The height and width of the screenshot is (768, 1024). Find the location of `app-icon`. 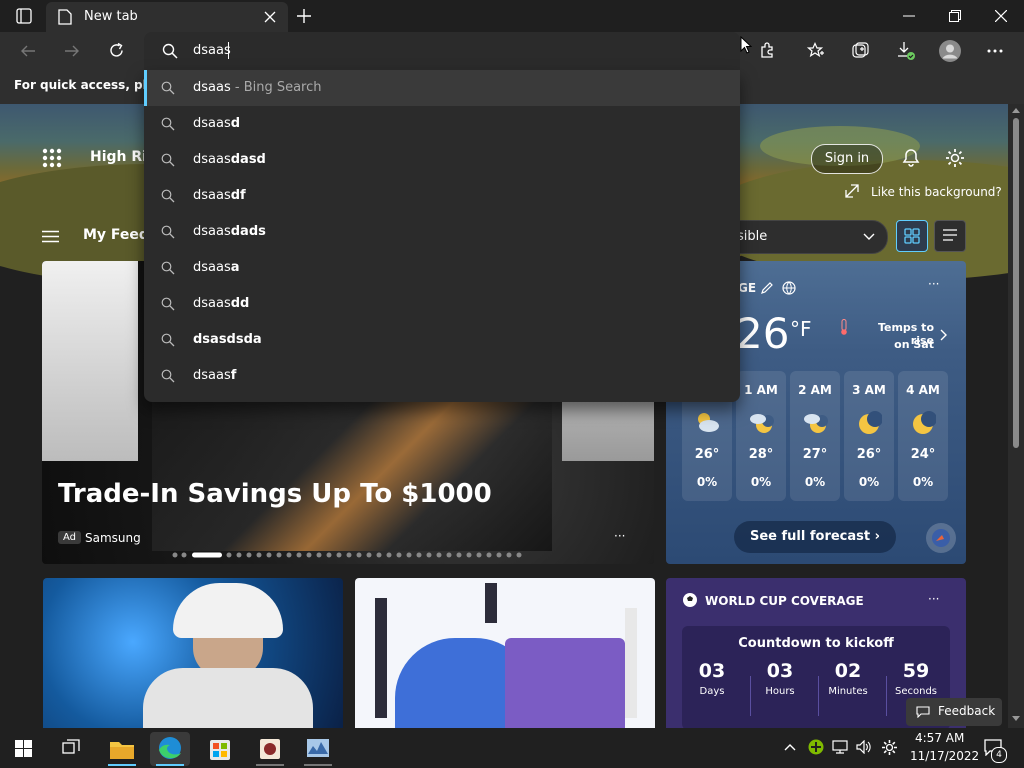

app-icon is located at coordinates (270, 749).